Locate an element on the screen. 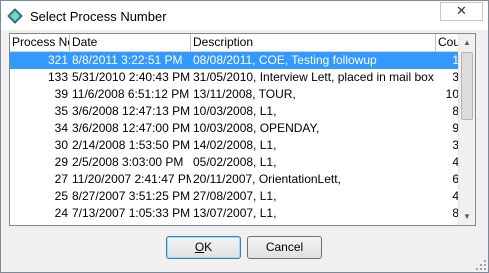 This screenshot has height=273, width=489. process-no-cell: 39 is located at coordinates (61, 94).